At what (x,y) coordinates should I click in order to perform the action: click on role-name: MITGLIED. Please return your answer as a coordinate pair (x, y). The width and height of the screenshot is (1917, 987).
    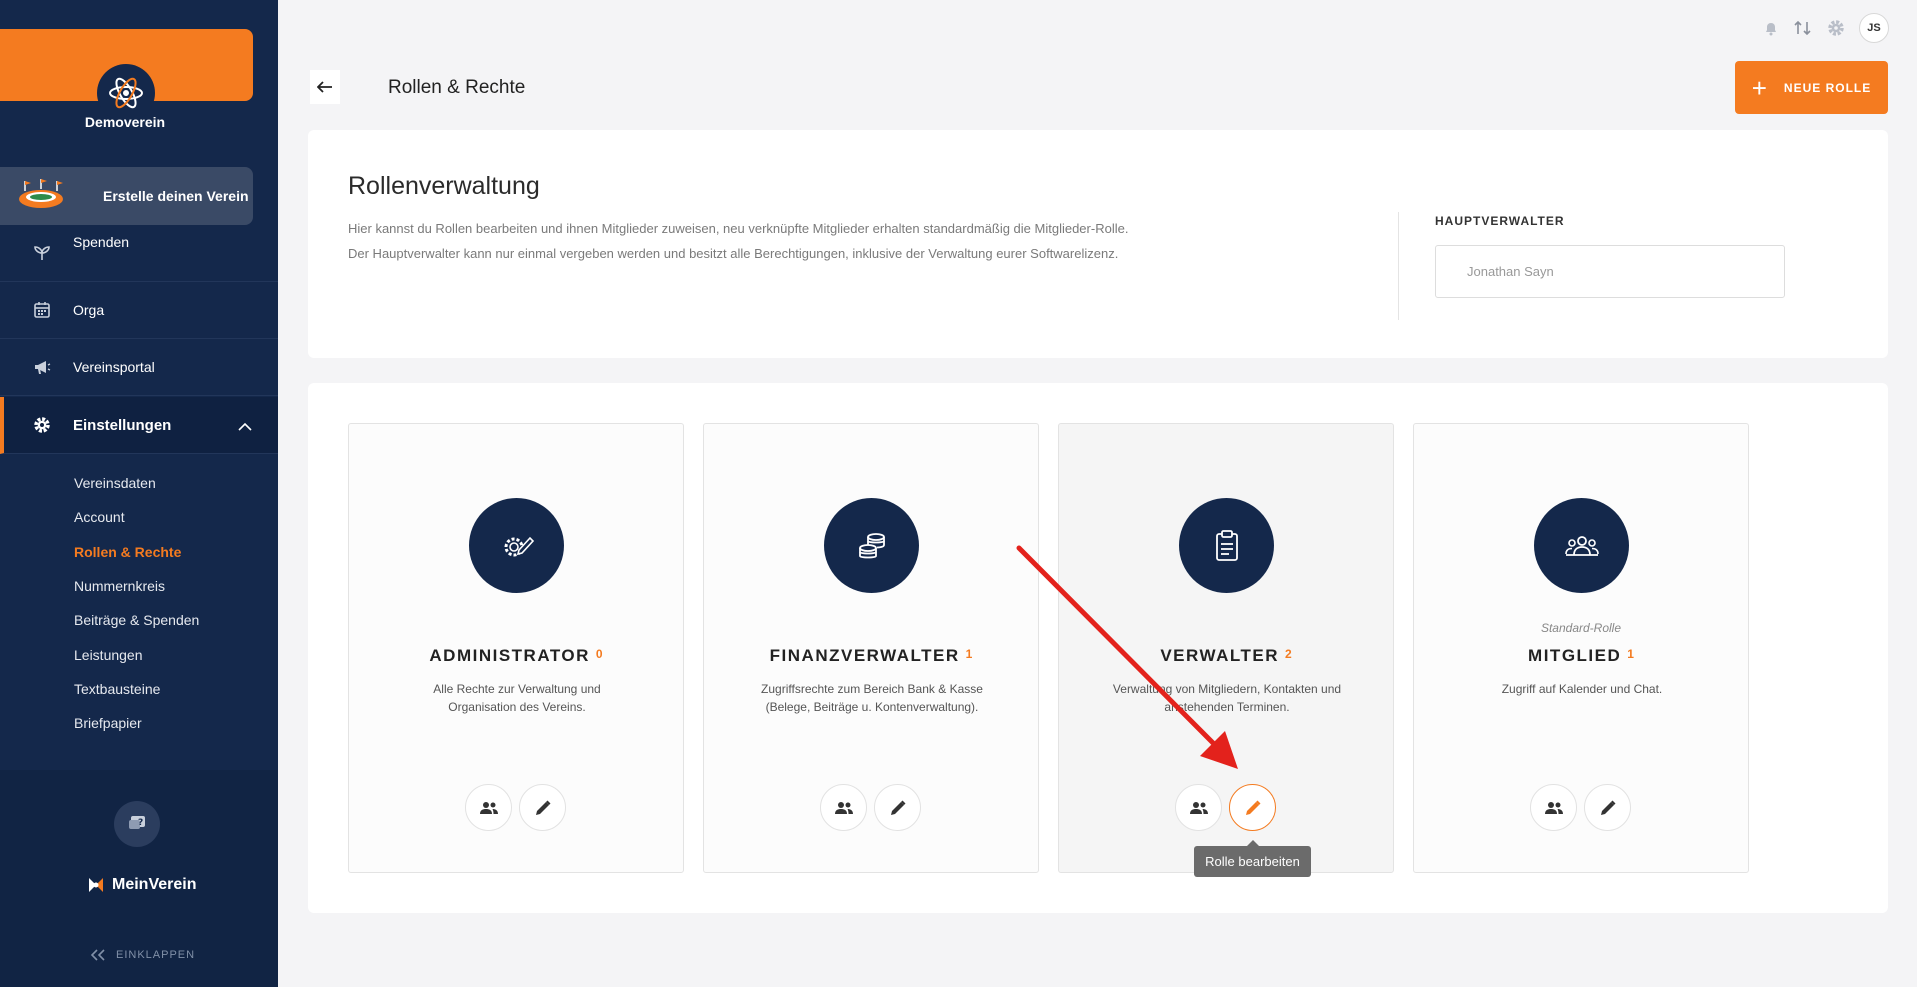
    Looking at the image, I should click on (1575, 655).